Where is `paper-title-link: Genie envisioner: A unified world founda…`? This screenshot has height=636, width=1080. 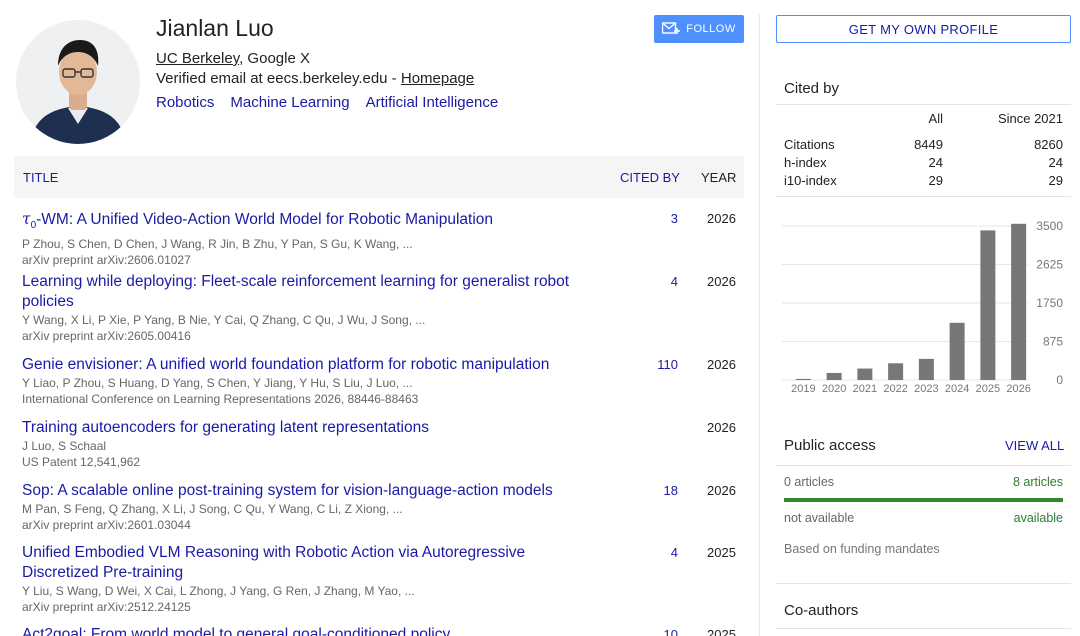 paper-title-link: Genie envisioner: A unified world founda… is located at coordinates (312, 365).